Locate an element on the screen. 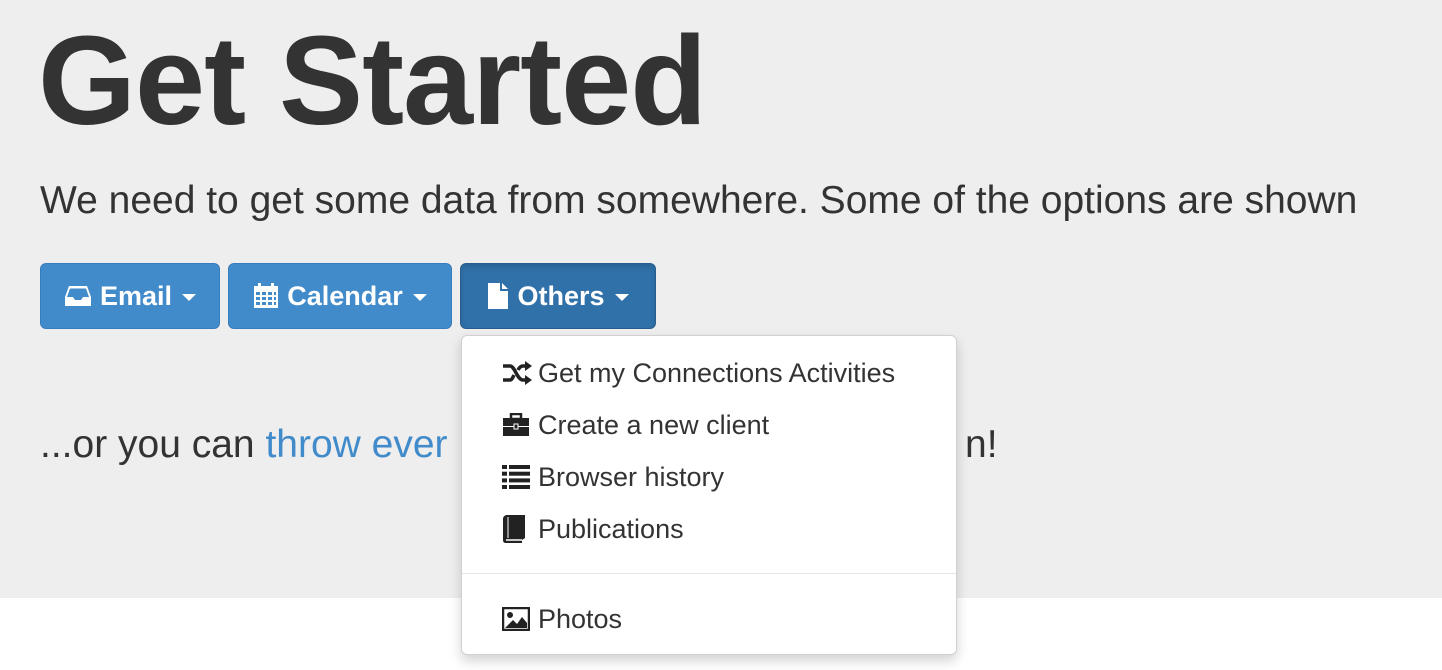 The image size is (1442, 670). menu-item-create-client: Create a new client is located at coordinates (709, 425).